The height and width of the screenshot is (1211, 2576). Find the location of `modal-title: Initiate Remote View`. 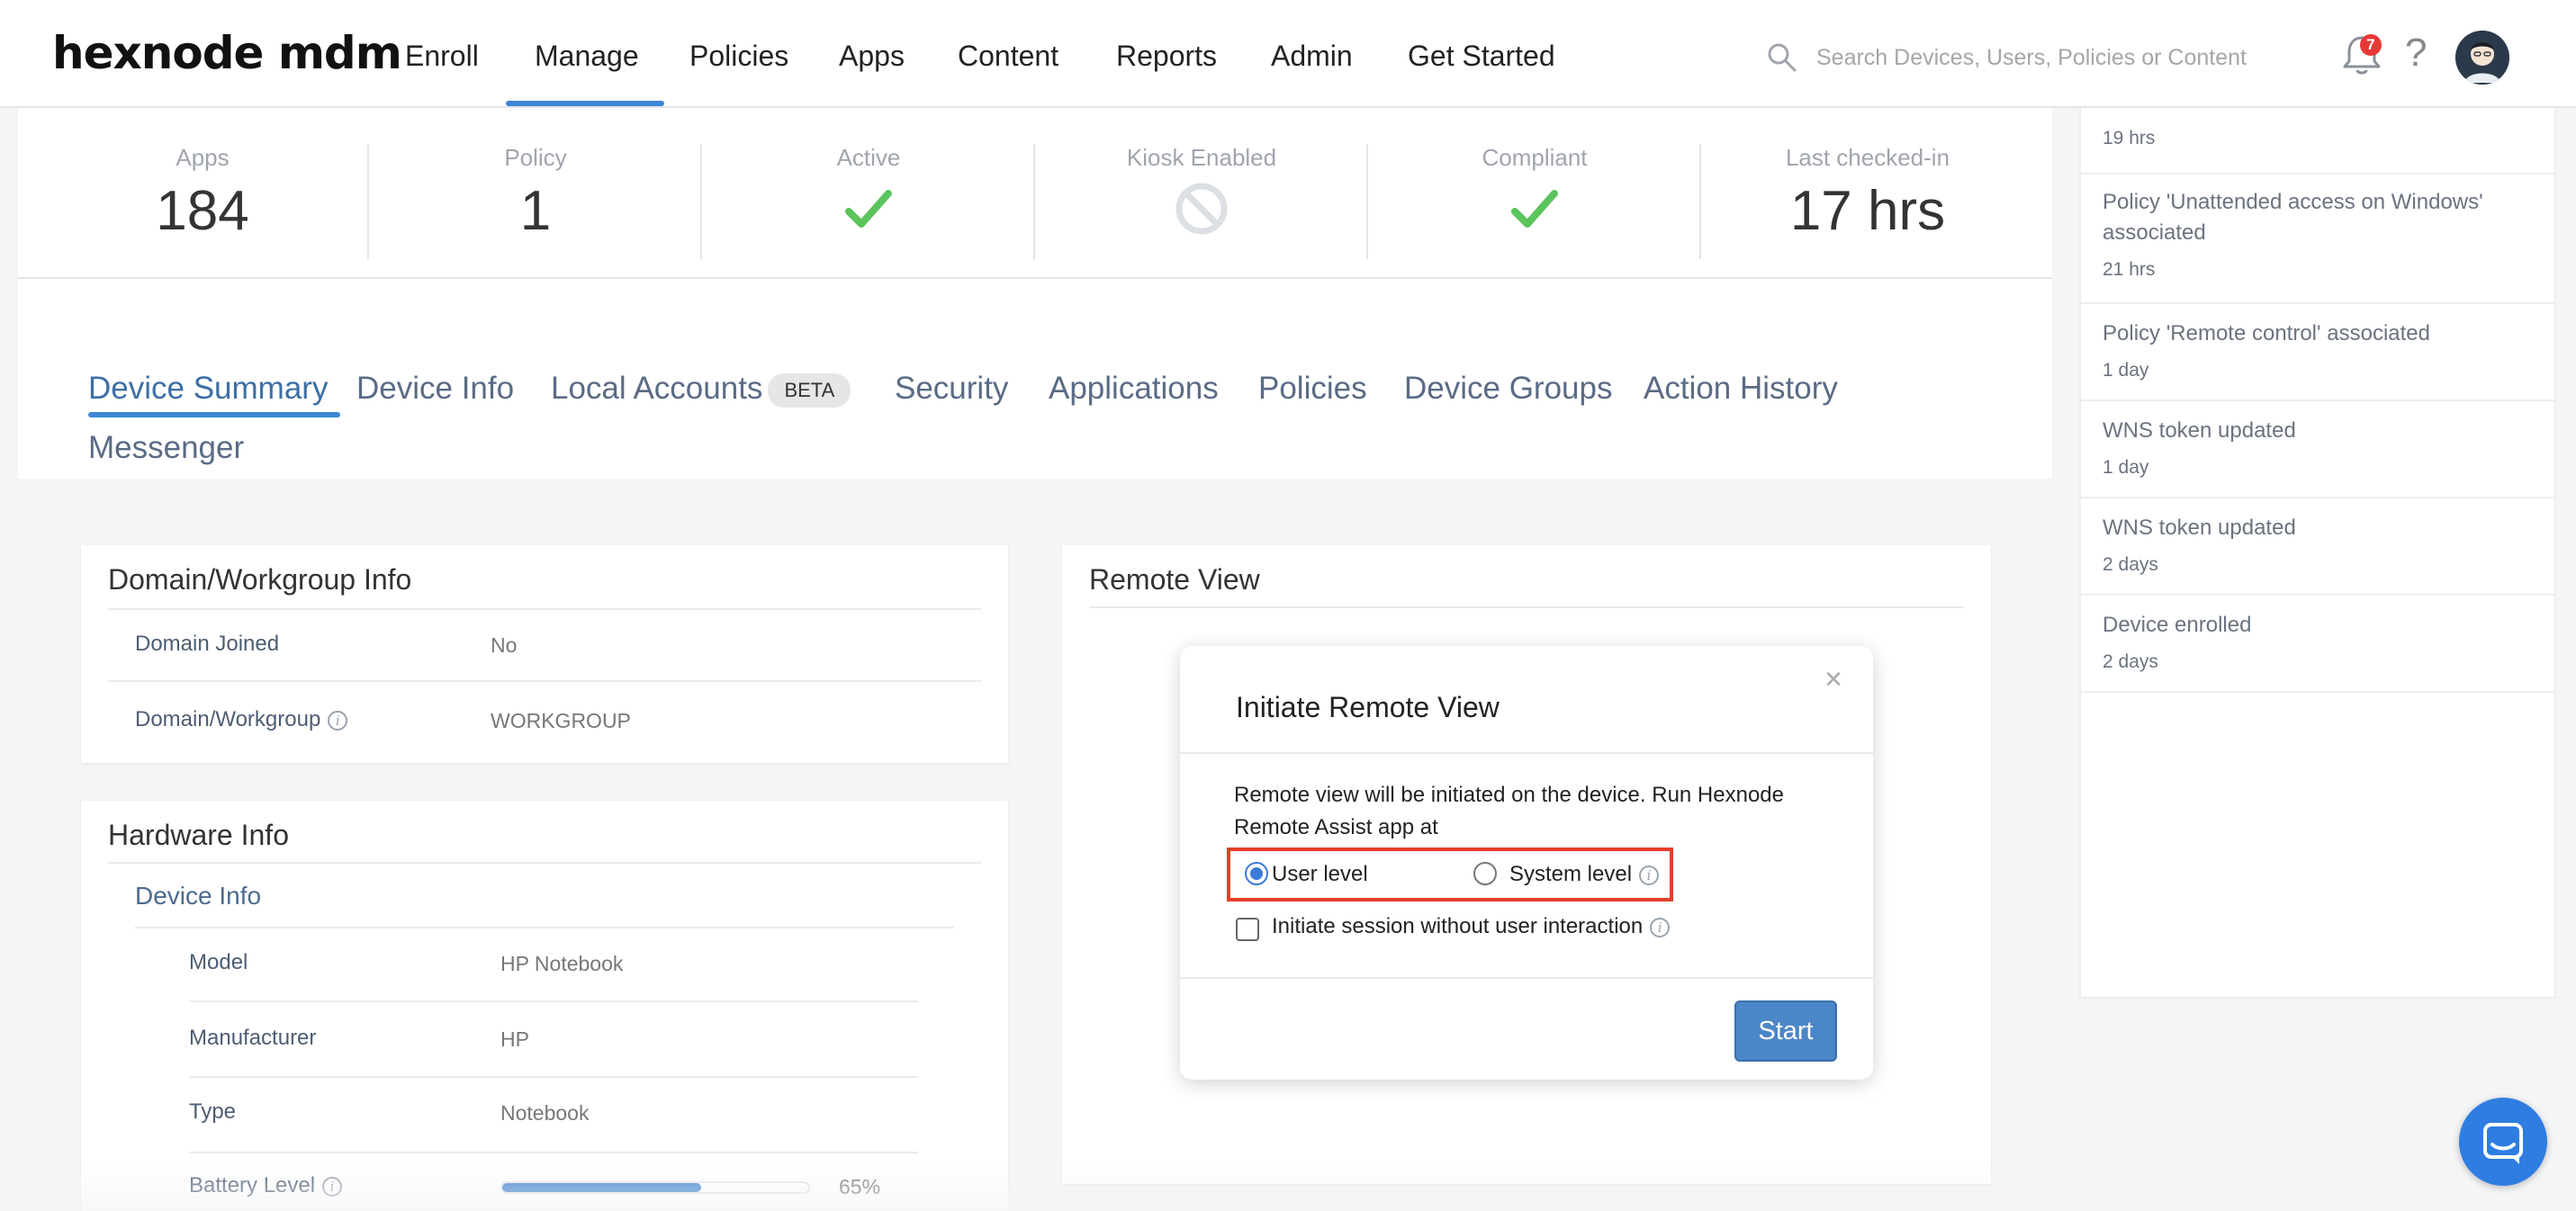

modal-title: Initiate Remote View is located at coordinates (1368, 707).